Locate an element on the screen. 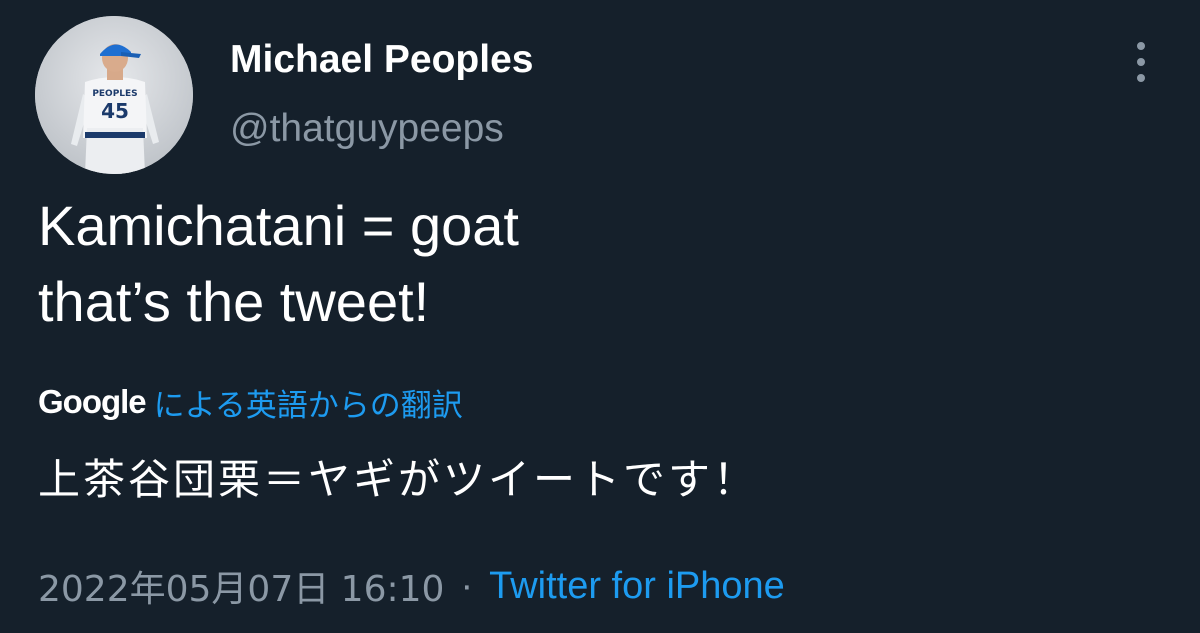  avatar-photo: PEOPLES 45 is located at coordinates (114, 95).